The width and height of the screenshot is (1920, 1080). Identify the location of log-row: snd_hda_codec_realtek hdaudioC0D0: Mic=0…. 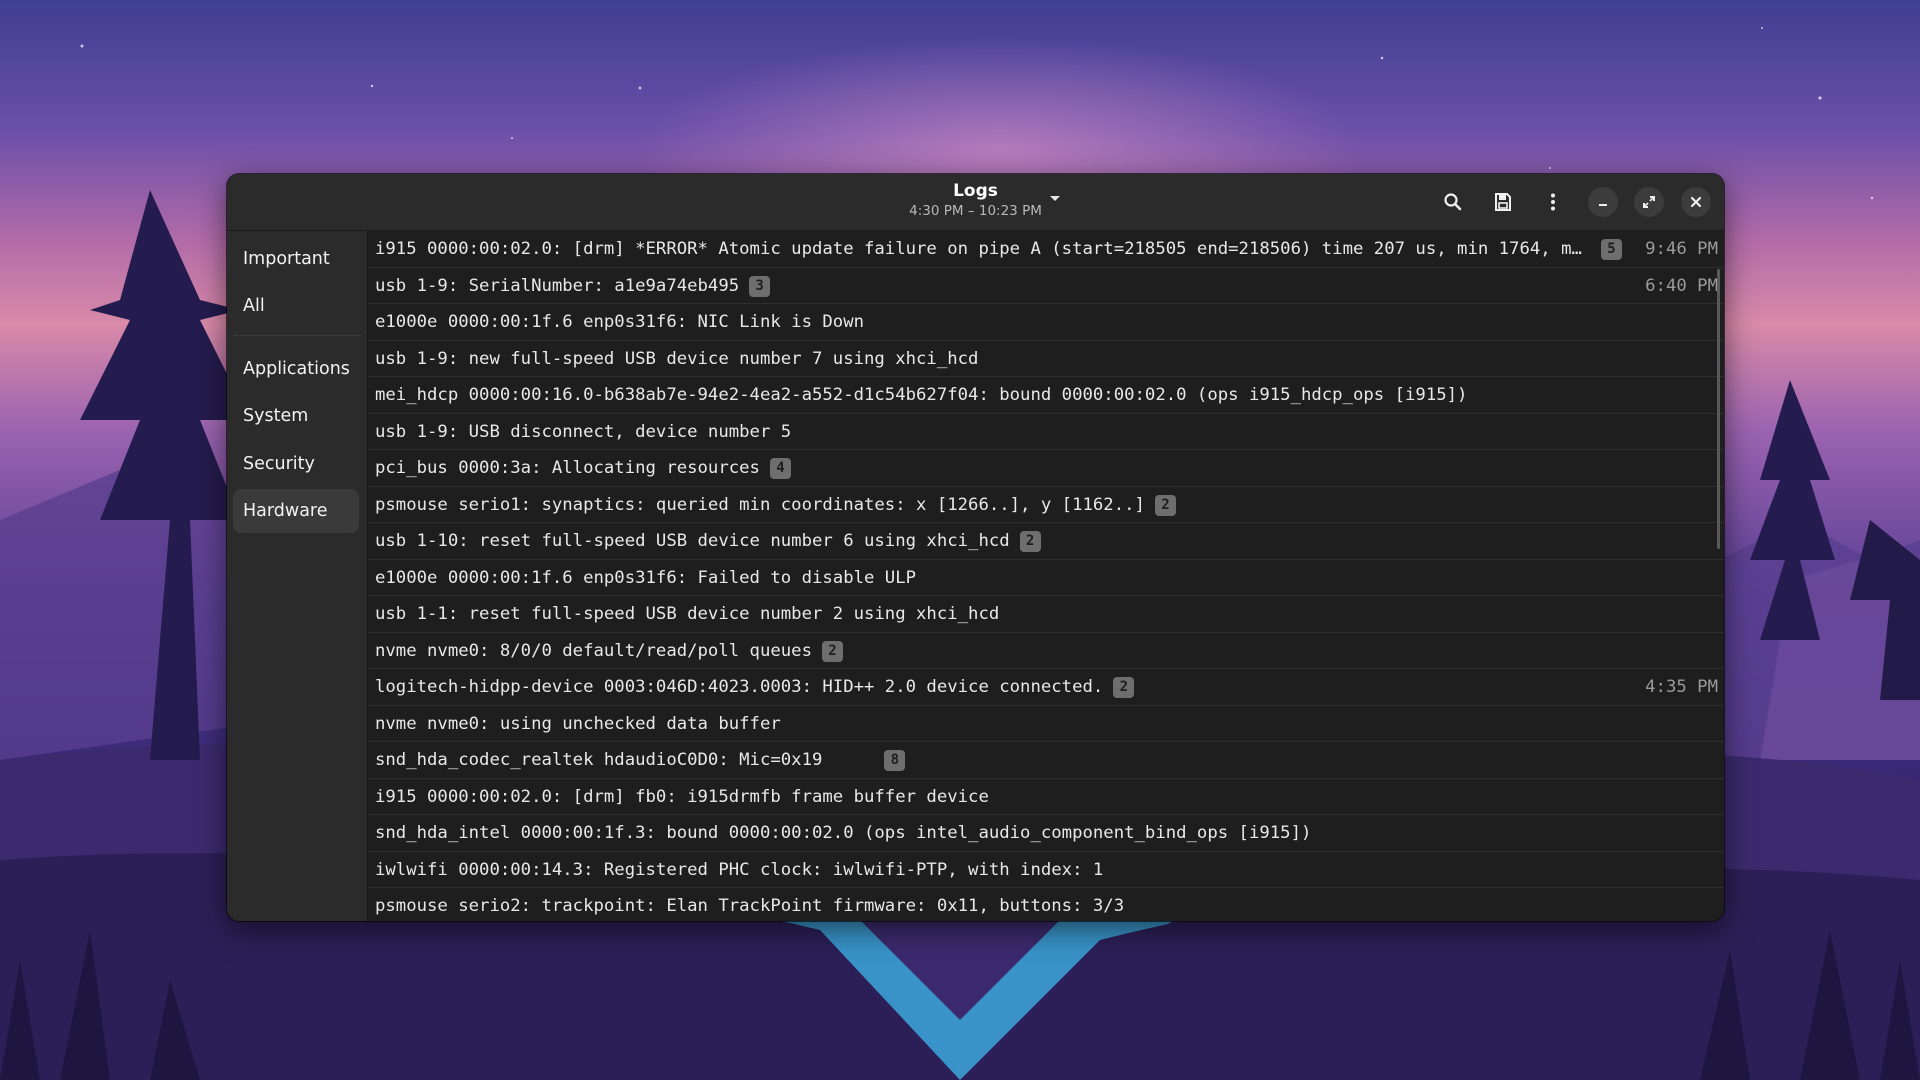
(1046, 760).